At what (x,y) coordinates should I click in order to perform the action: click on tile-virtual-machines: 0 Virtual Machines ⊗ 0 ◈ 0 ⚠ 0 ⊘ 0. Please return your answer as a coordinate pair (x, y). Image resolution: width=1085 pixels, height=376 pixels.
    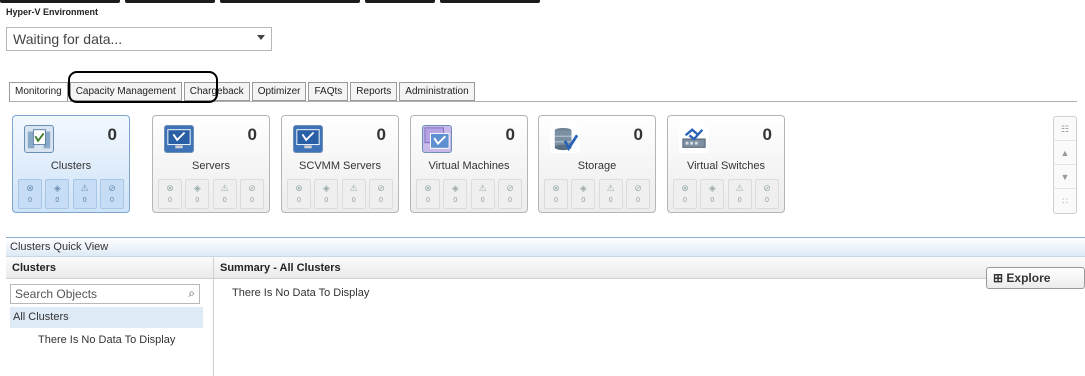
    Looking at the image, I should click on (469, 164).